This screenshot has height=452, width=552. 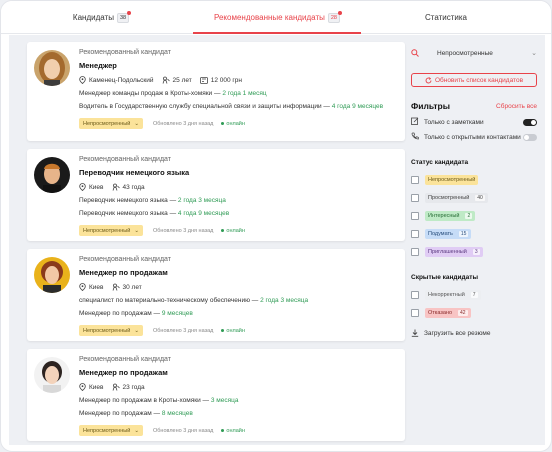 I want to click on tab-candidates: Кандидаты 38, so click(x=101, y=17).